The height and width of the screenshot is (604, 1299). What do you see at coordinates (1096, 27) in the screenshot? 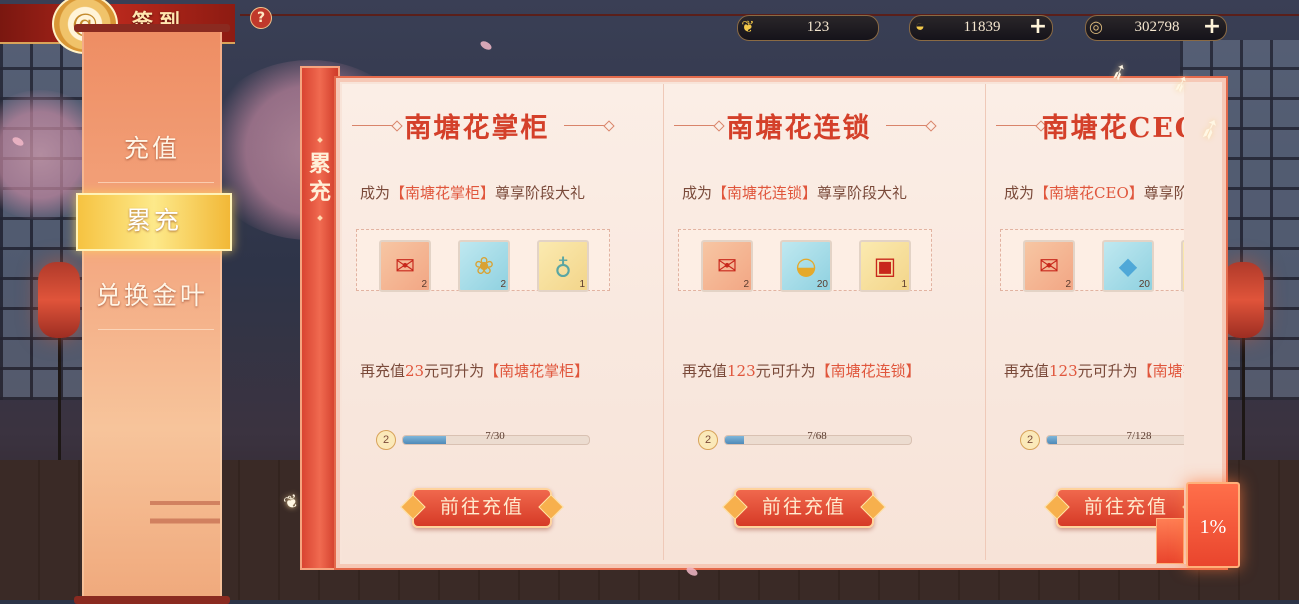
I see `copper-coin-icon: ◎` at bounding box center [1096, 27].